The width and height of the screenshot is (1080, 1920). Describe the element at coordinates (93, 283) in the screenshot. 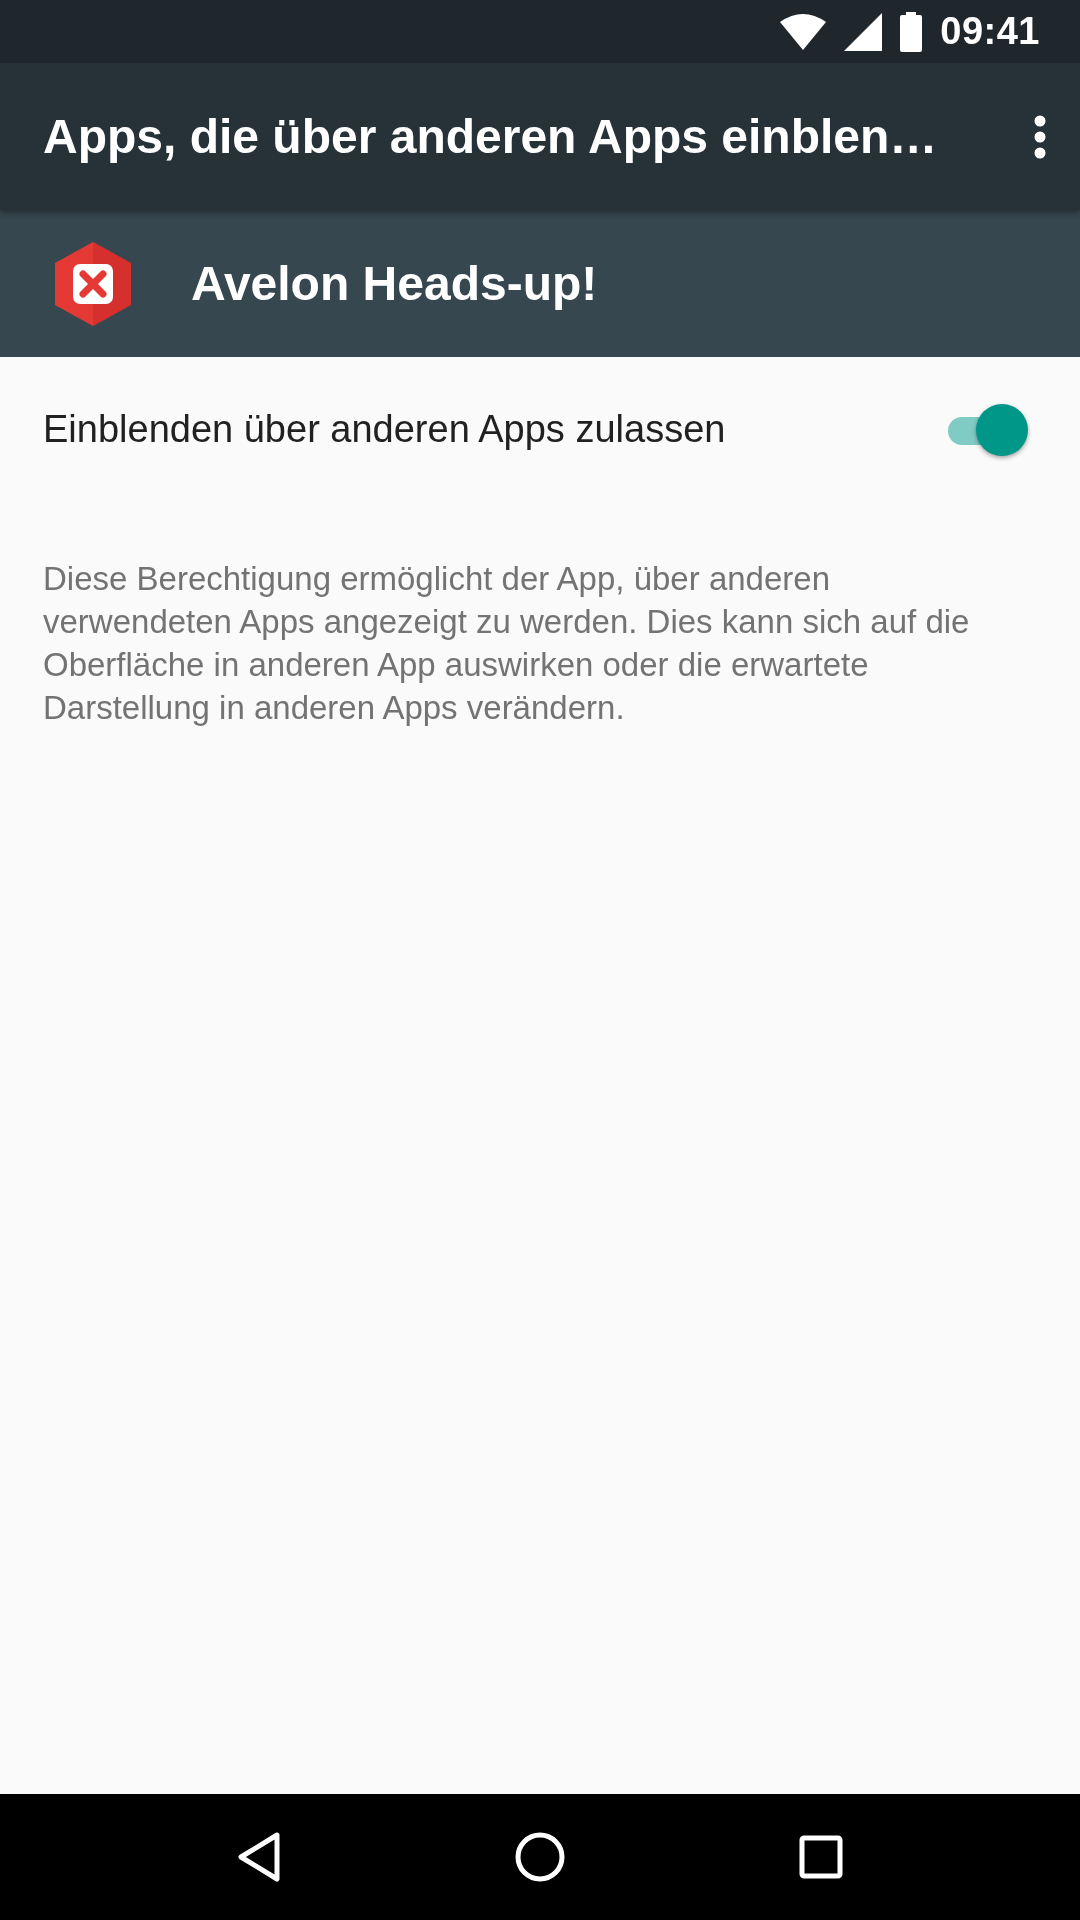

I see `app-icon` at that location.